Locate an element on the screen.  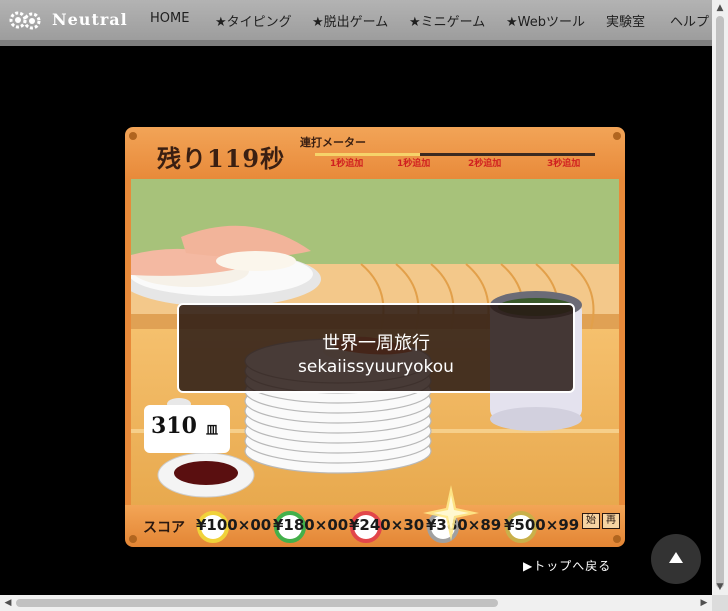
scroll-up-arrow-icon: ▲ is located at coordinates (720, 8).